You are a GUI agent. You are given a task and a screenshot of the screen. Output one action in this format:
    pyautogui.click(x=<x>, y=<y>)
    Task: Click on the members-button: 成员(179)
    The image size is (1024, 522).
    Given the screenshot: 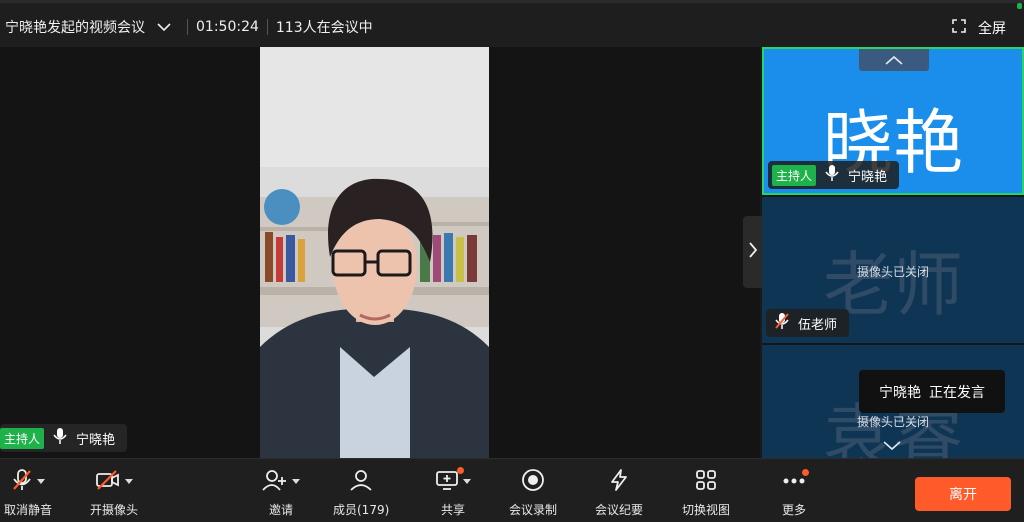 What is the action you would take?
    pyautogui.click(x=361, y=491)
    